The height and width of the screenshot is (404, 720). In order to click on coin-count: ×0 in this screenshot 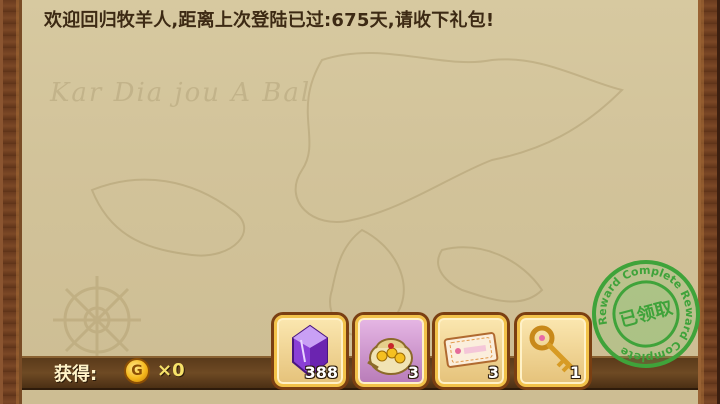, I will do `click(171, 370)`.